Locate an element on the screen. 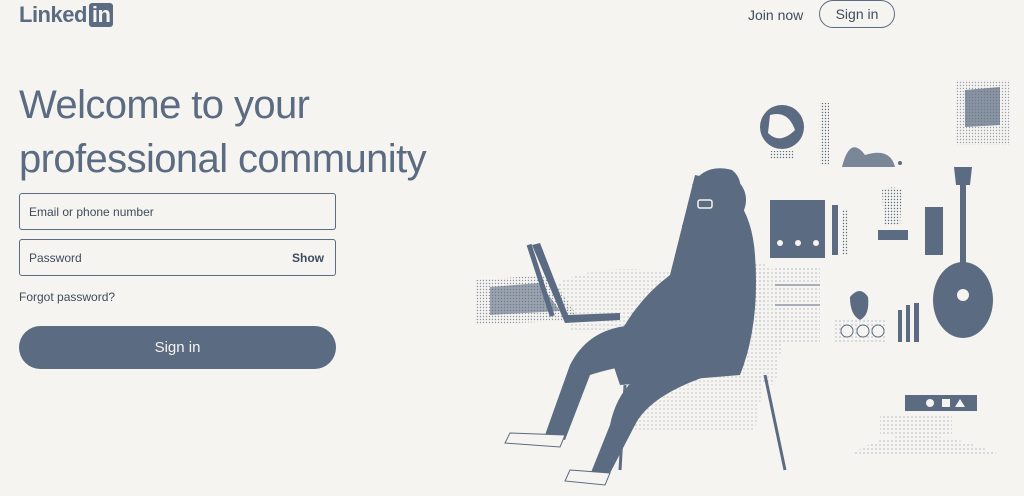  page-title: Welcome to your professional community is located at coordinates (223, 132).